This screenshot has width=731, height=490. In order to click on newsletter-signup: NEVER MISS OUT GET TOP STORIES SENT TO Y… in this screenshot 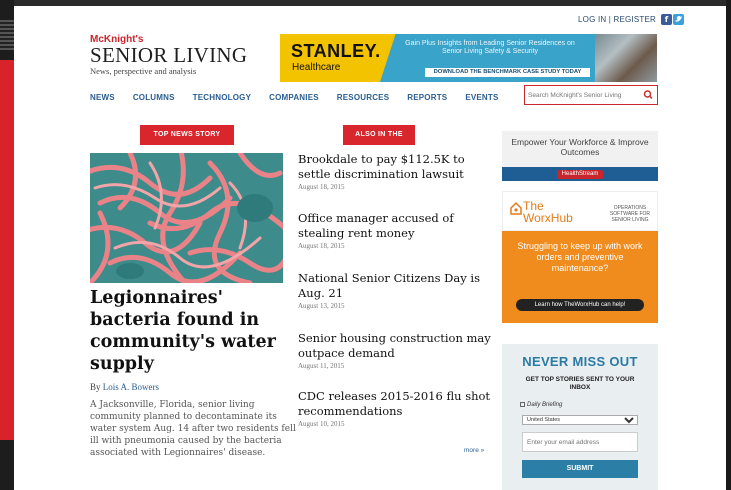, I will do `click(580, 417)`.